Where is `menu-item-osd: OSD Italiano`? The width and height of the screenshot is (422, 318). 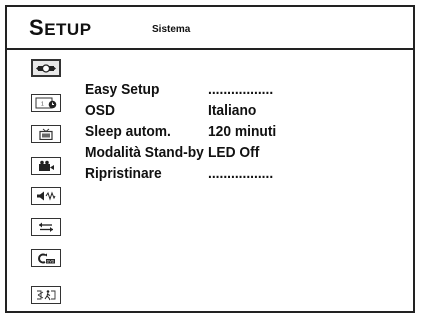 menu-item-osd: OSD Italiano is located at coordinates (225, 112).